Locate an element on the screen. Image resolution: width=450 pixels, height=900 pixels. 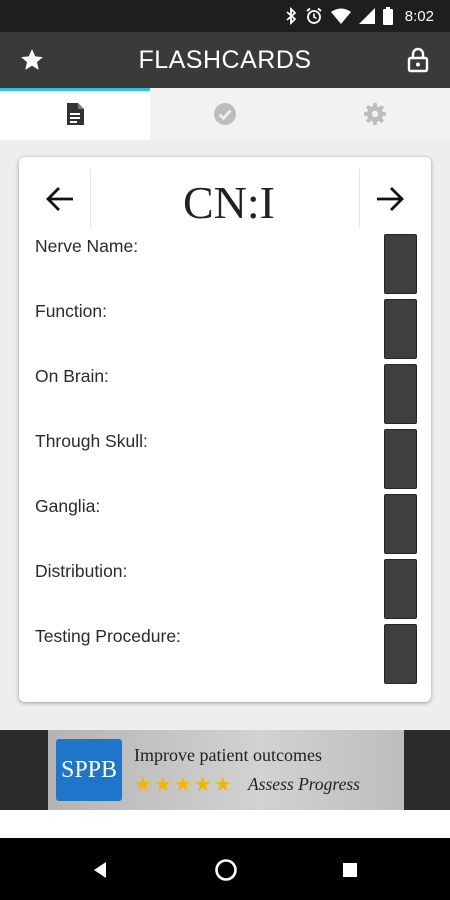
next-card-button is located at coordinates (390, 199).